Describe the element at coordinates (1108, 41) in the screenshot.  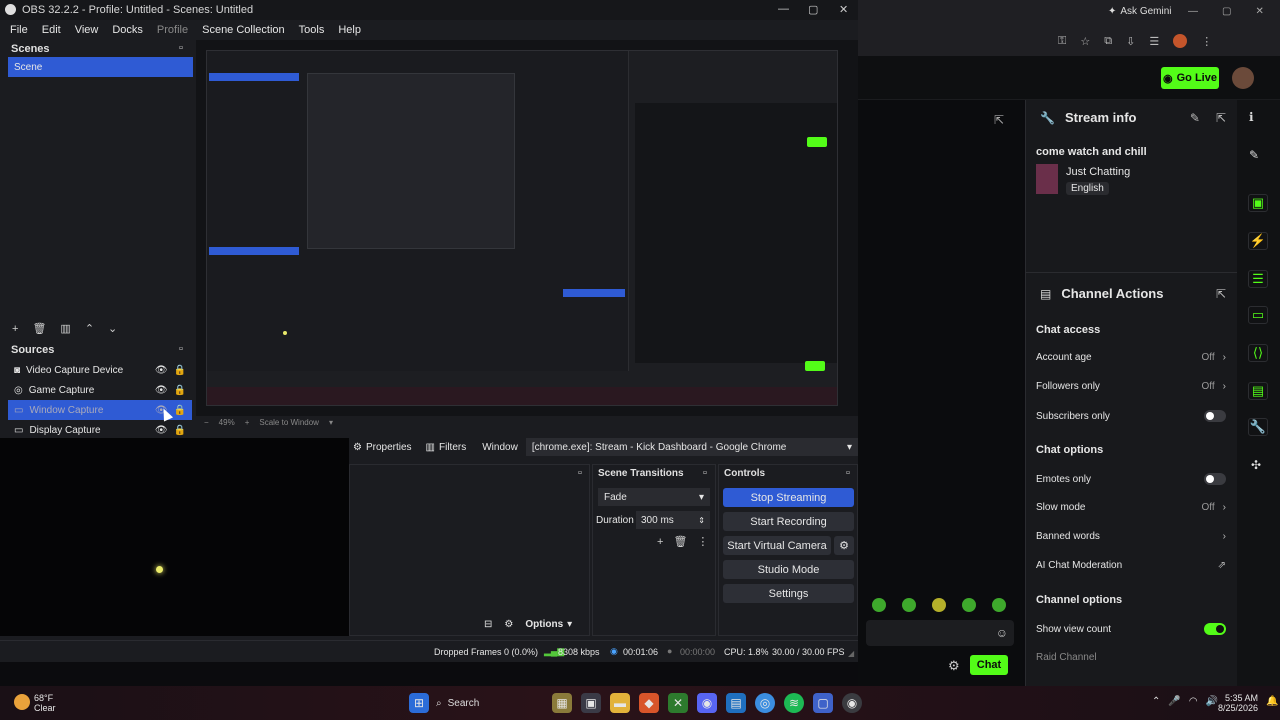
I see `extensions-icon: ⧉` at that location.